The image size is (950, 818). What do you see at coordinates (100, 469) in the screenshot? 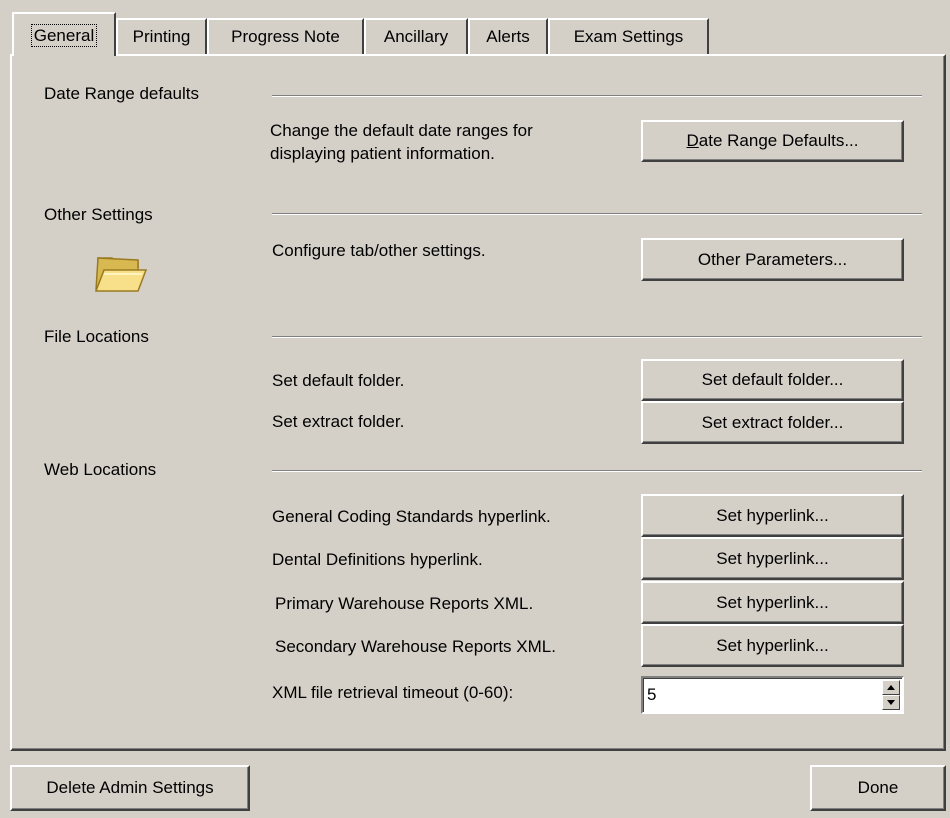
I see `web-locations-heading: Web Locations` at bounding box center [100, 469].